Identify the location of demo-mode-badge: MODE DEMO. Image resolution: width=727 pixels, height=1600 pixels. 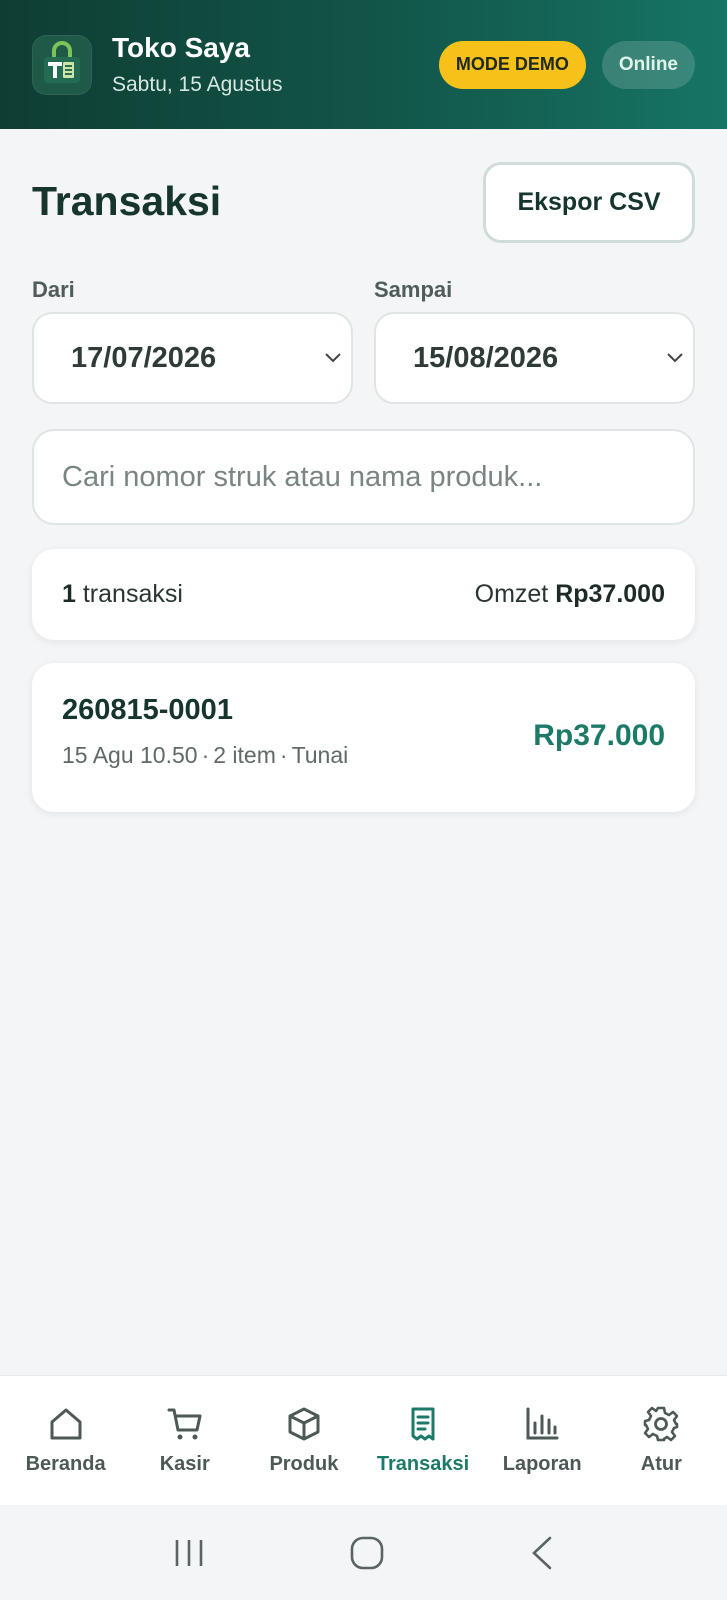
(512, 64).